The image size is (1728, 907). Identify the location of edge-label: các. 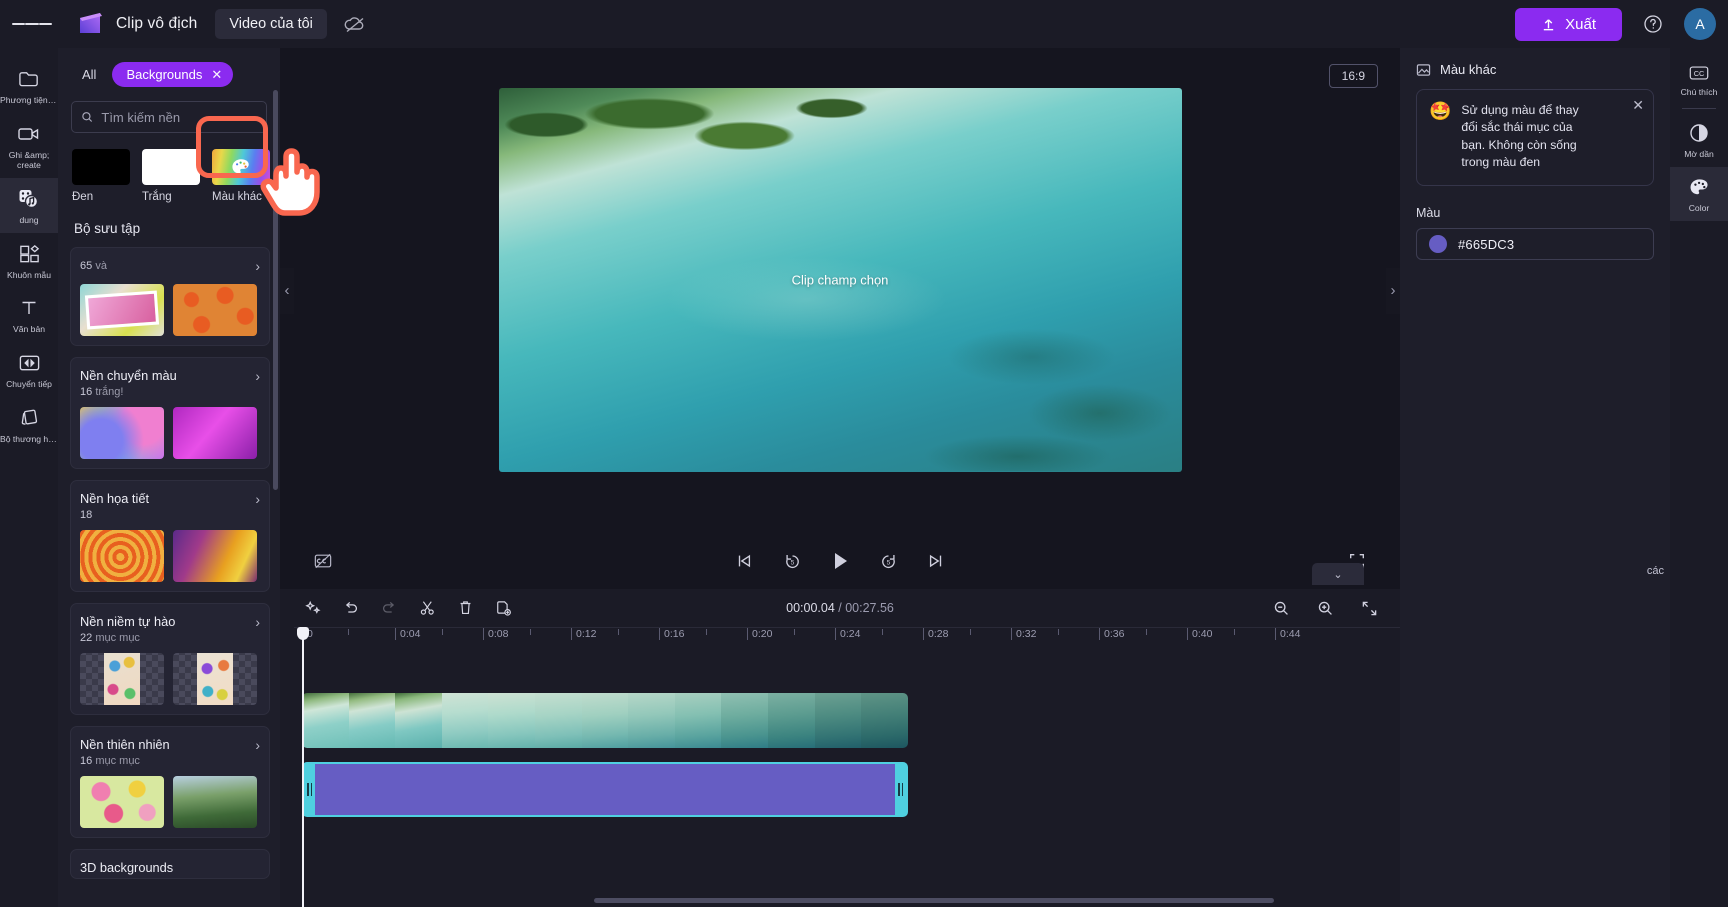
(1655, 571).